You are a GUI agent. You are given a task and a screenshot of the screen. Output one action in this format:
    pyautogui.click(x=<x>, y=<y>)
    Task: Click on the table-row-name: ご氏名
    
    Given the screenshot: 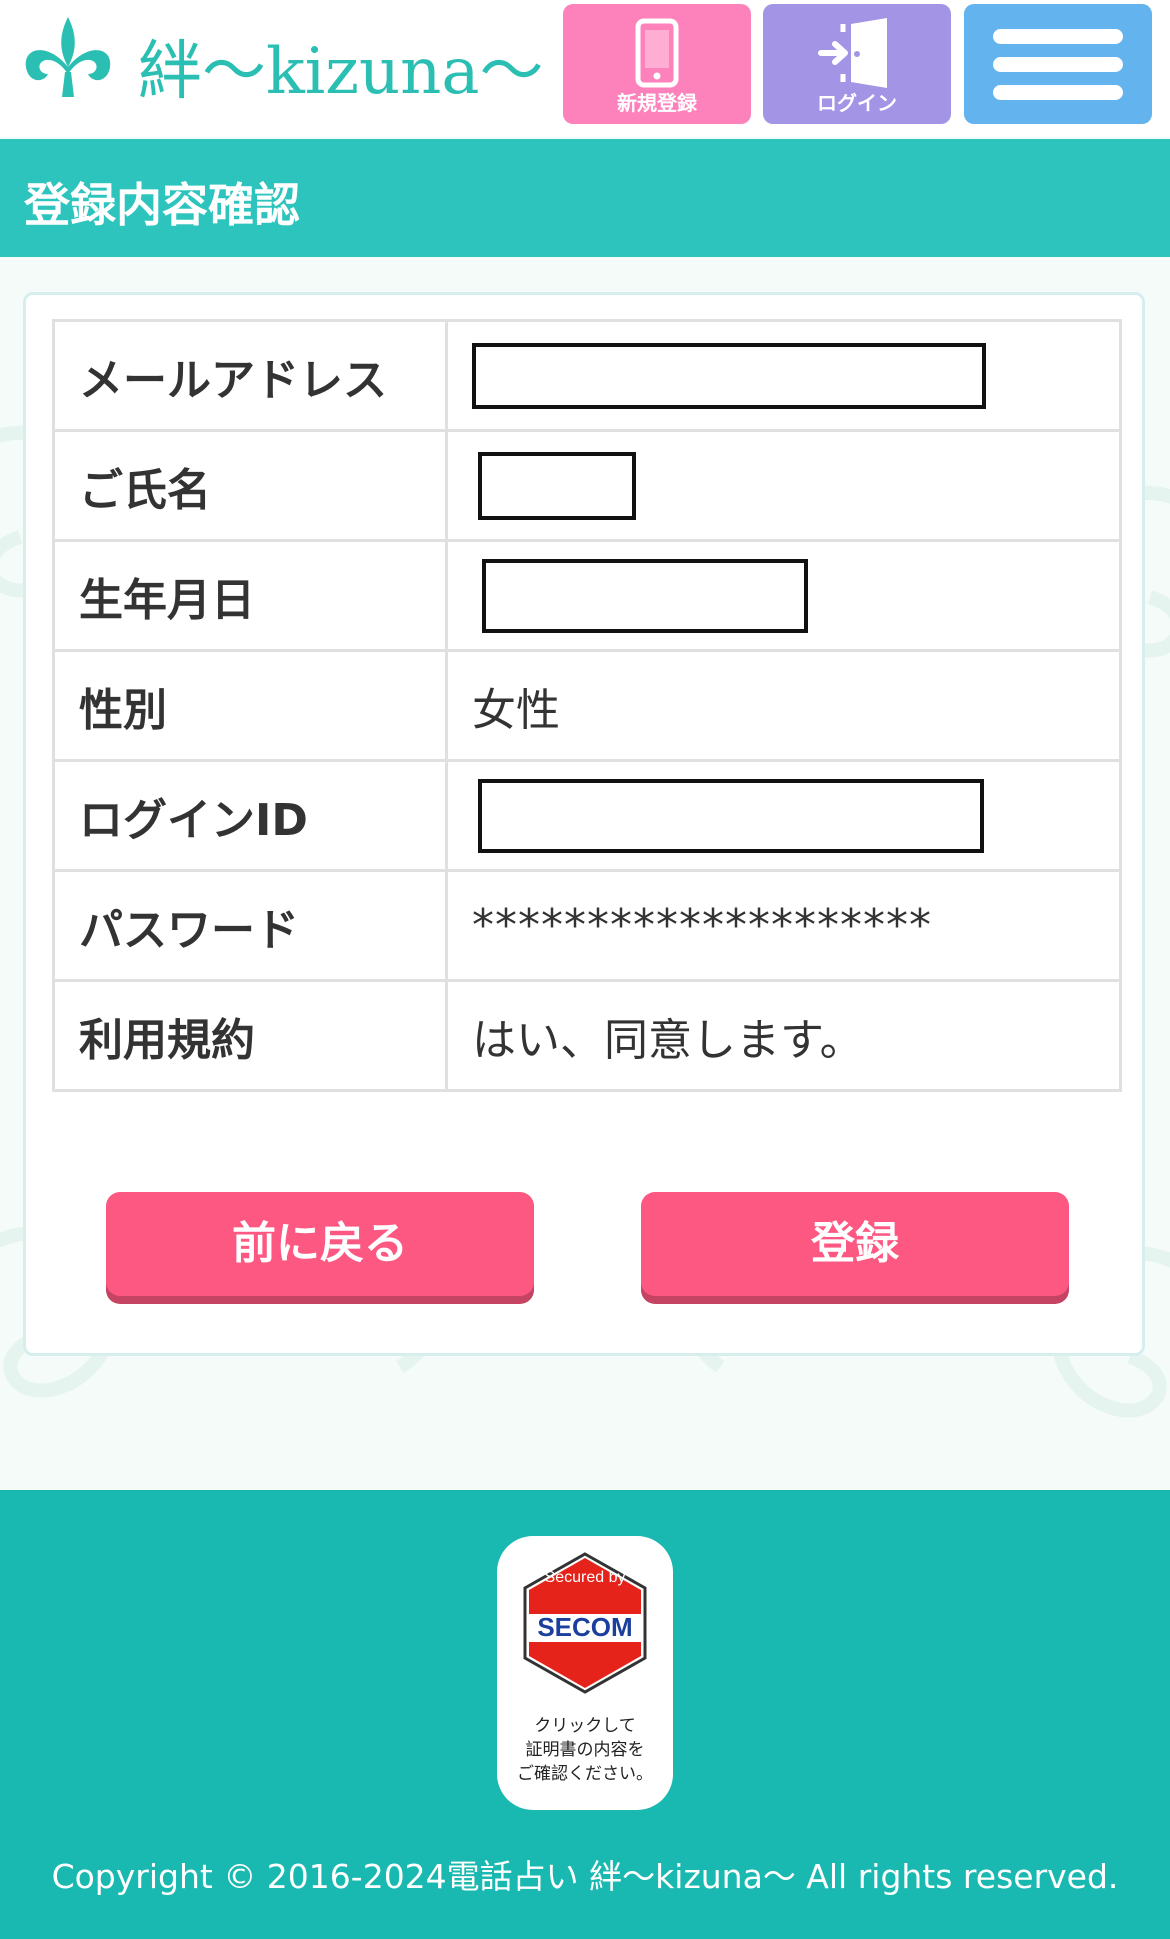 What is the action you would take?
    pyautogui.click(x=587, y=485)
    